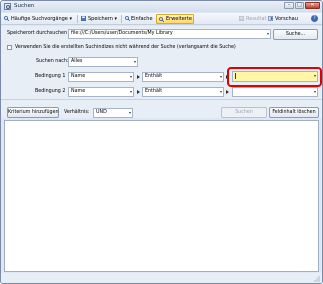 The height and width of the screenshot is (284, 323). What do you see at coordinates (275, 92) in the screenshot?
I see `condition-2-value-input: ▾` at bounding box center [275, 92].